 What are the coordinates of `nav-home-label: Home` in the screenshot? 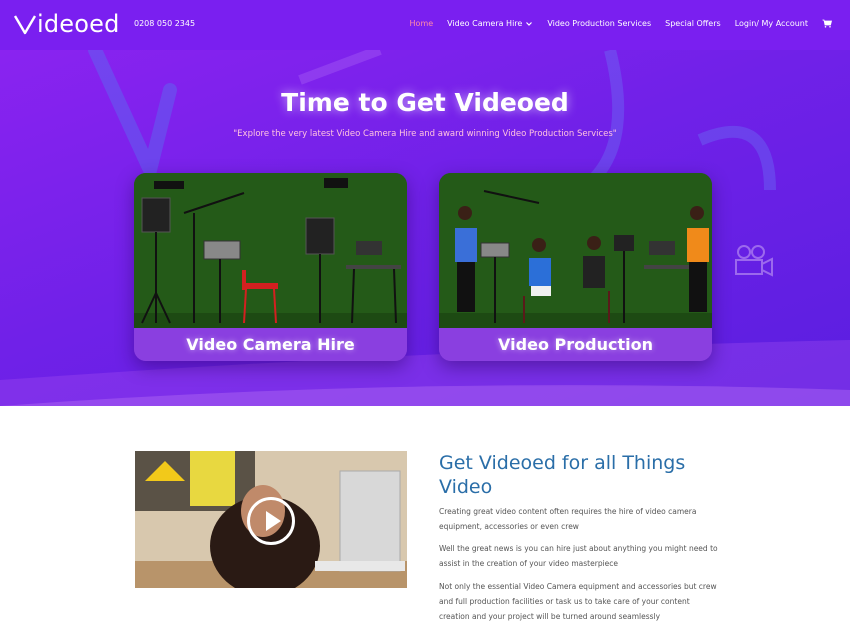 It's located at (421, 23).